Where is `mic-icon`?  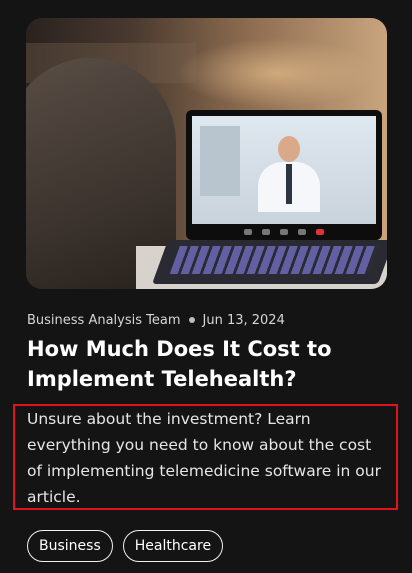
mic-icon is located at coordinates (248, 232).